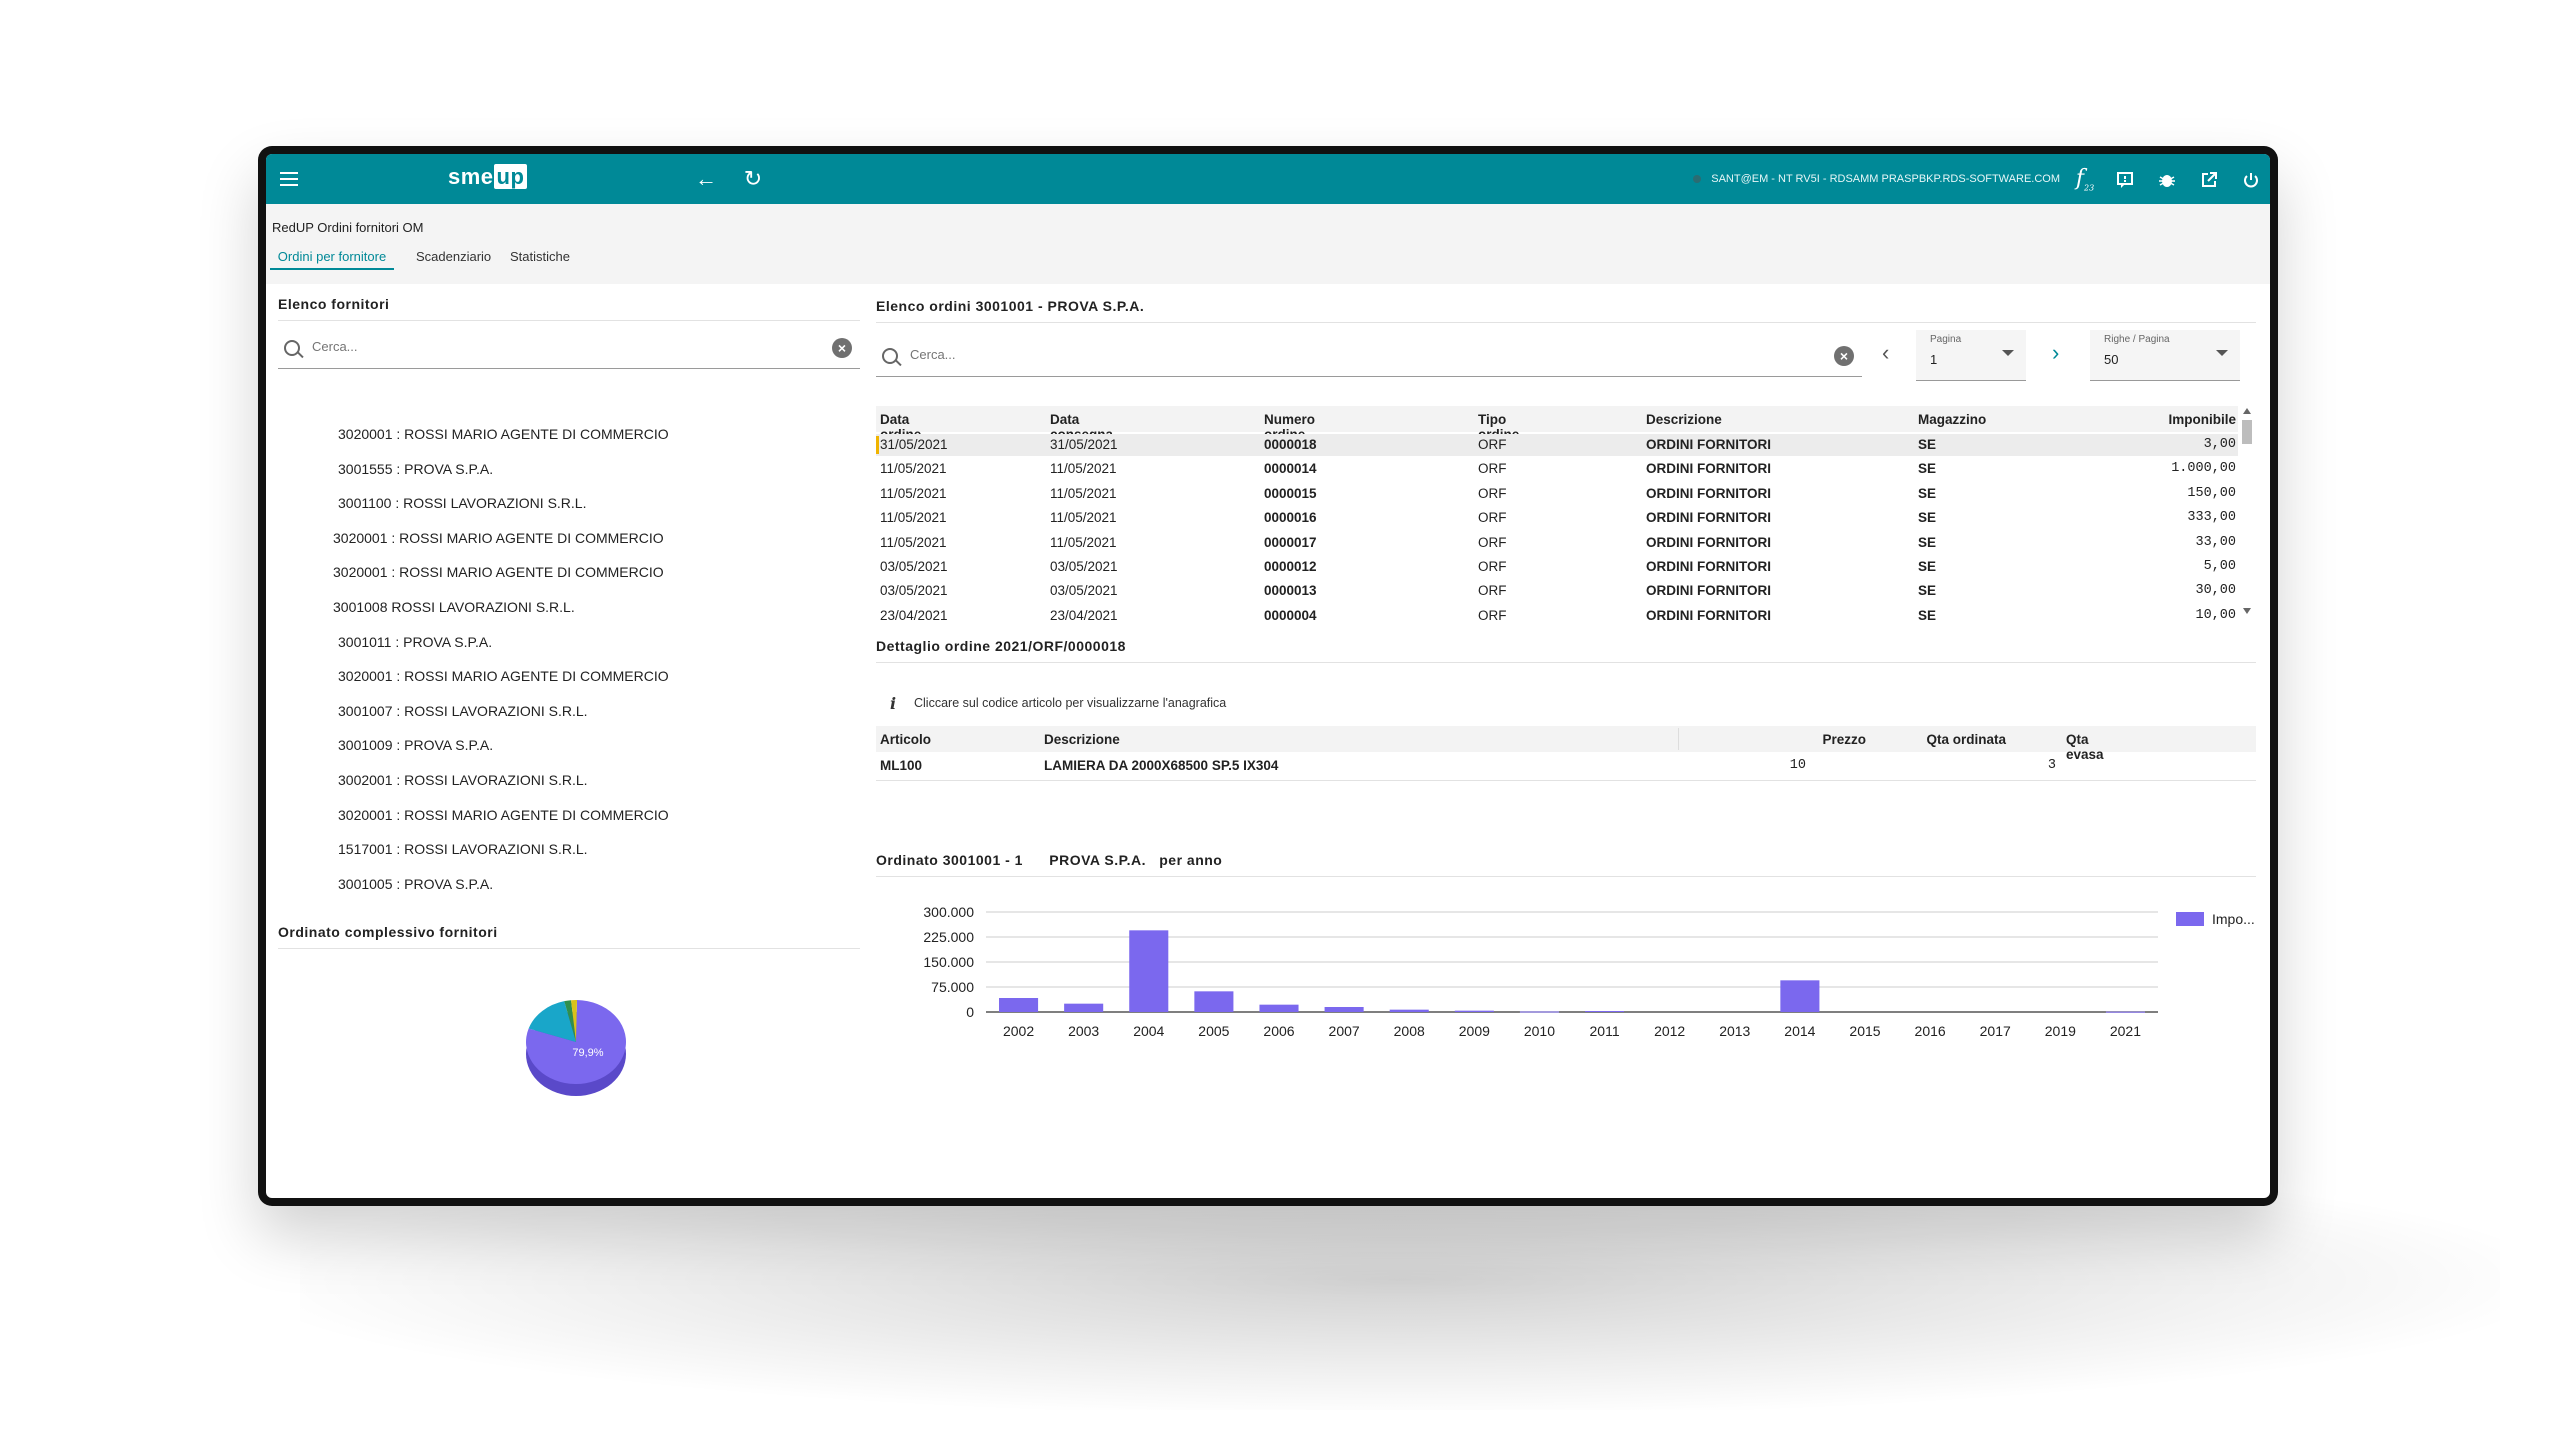 The image size is (2560, 1446). I want to click on bar-2021, so click(2125, 1012).